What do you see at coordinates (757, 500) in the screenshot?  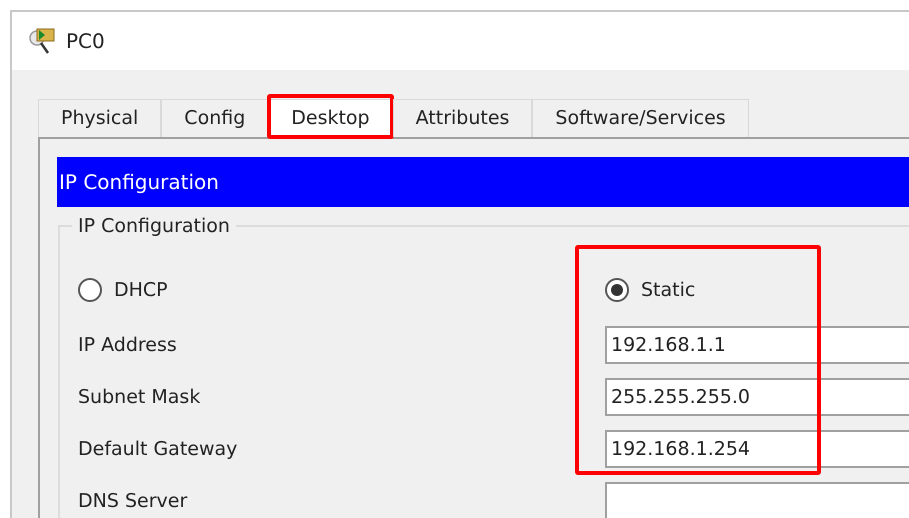 I see `input-field` at bounding box center [757, 500].